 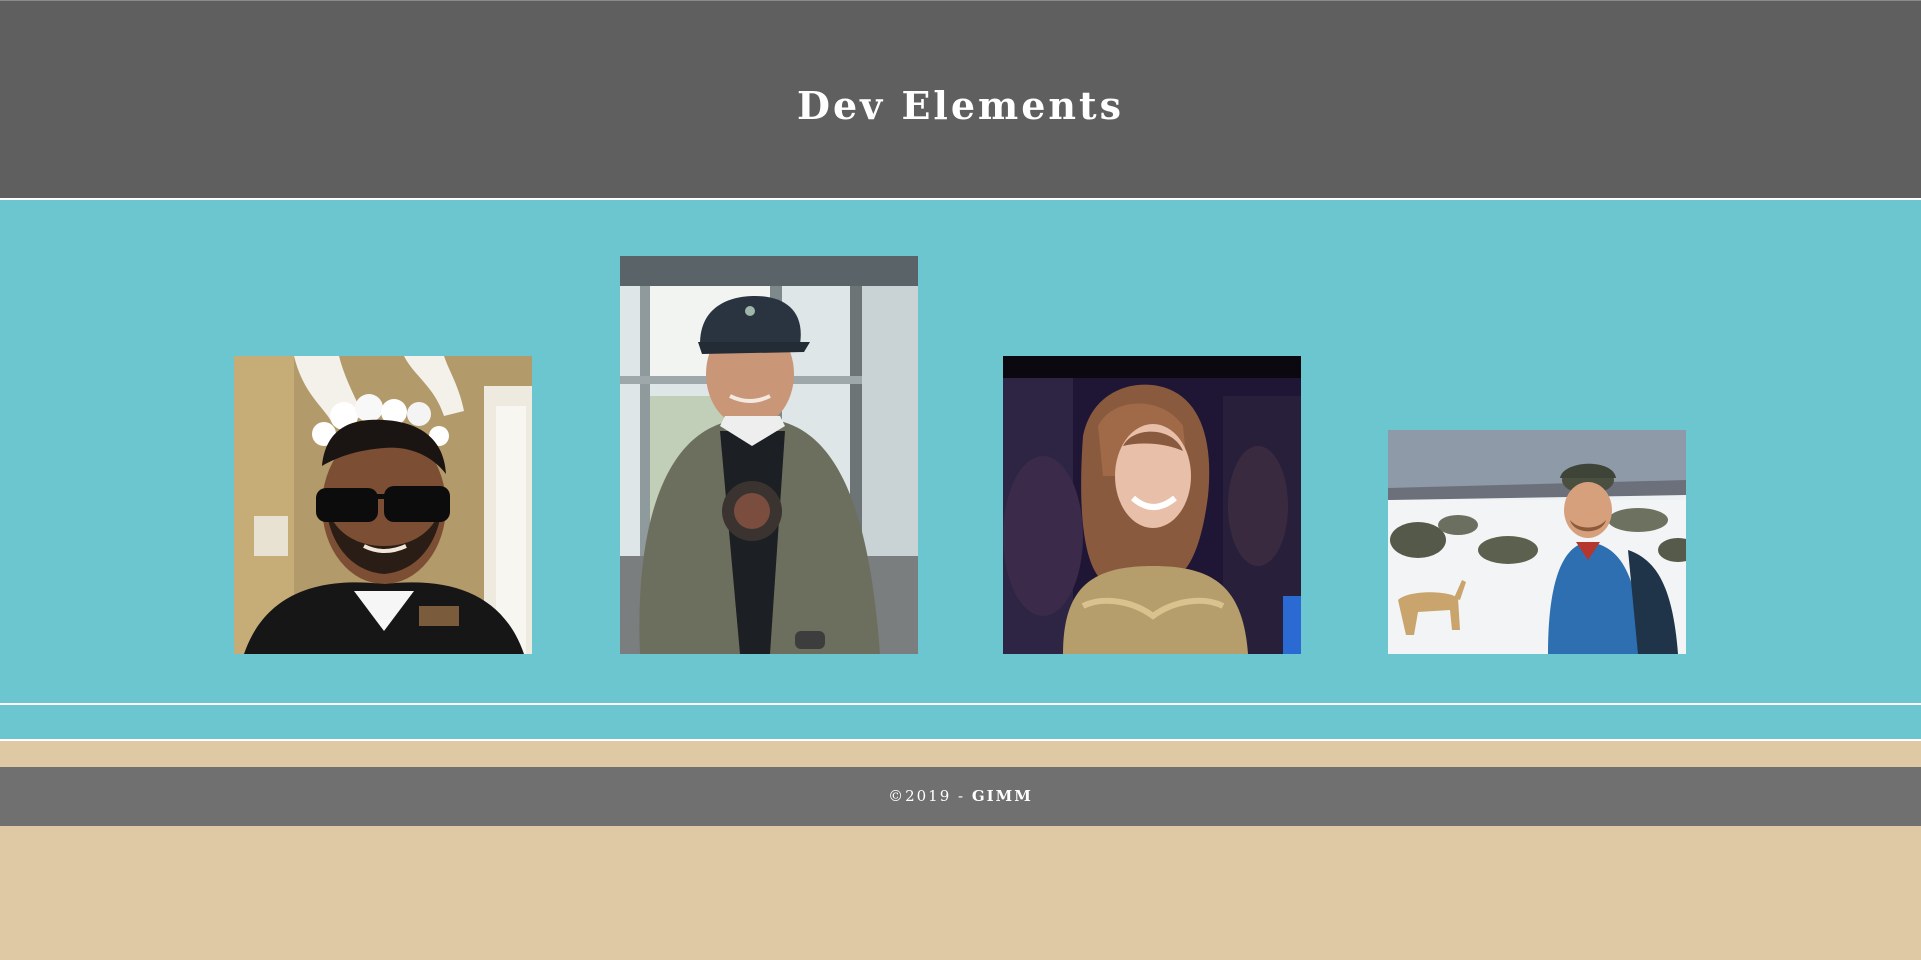 I want to click on band-divider, so click(x=960, y=740).